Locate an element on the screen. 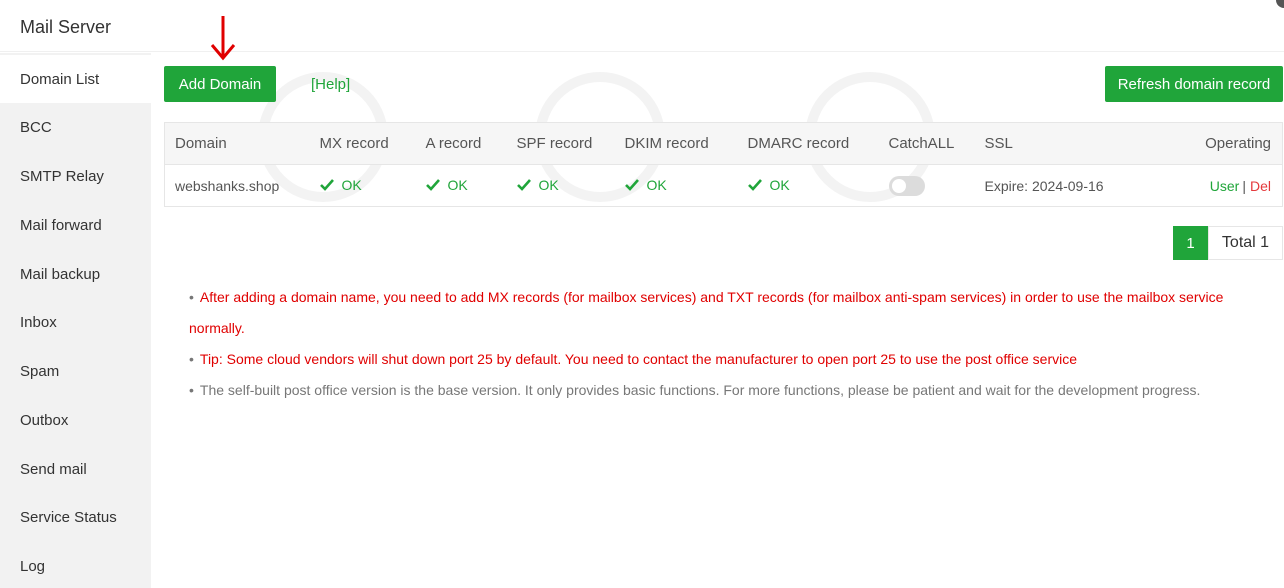 The width and height of the screenshot is (1284, 588). dkim-status-cell: OK is located at coordinates (676, 186).